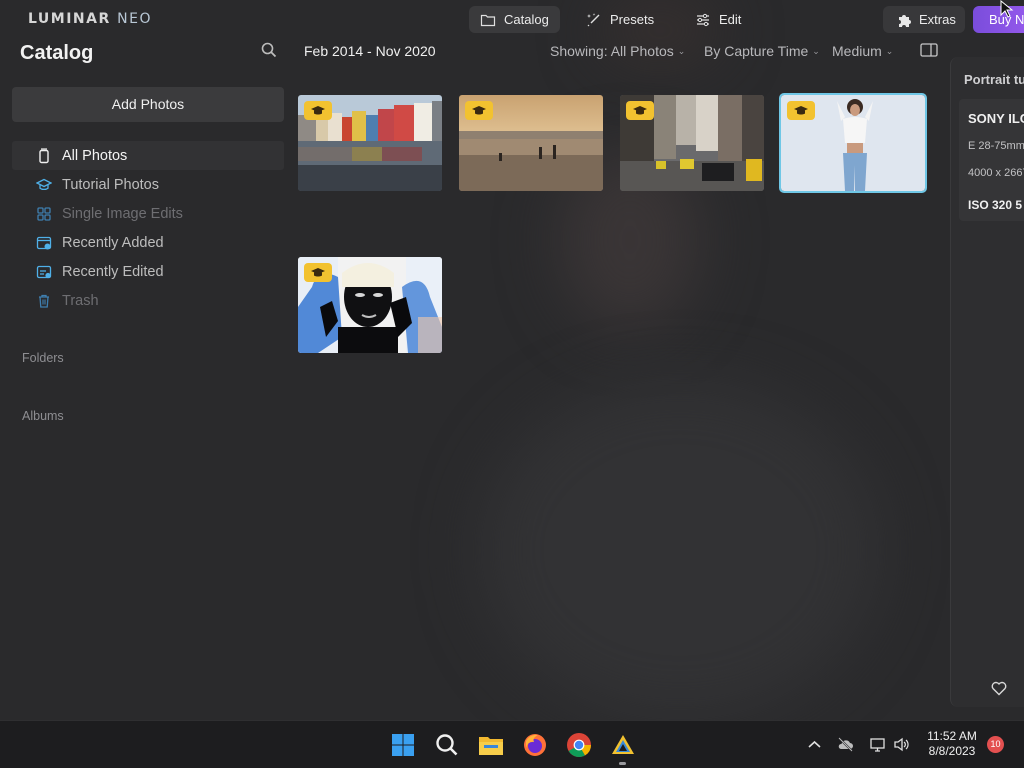  I want to click on size-label: Medium, so click(857, 51).